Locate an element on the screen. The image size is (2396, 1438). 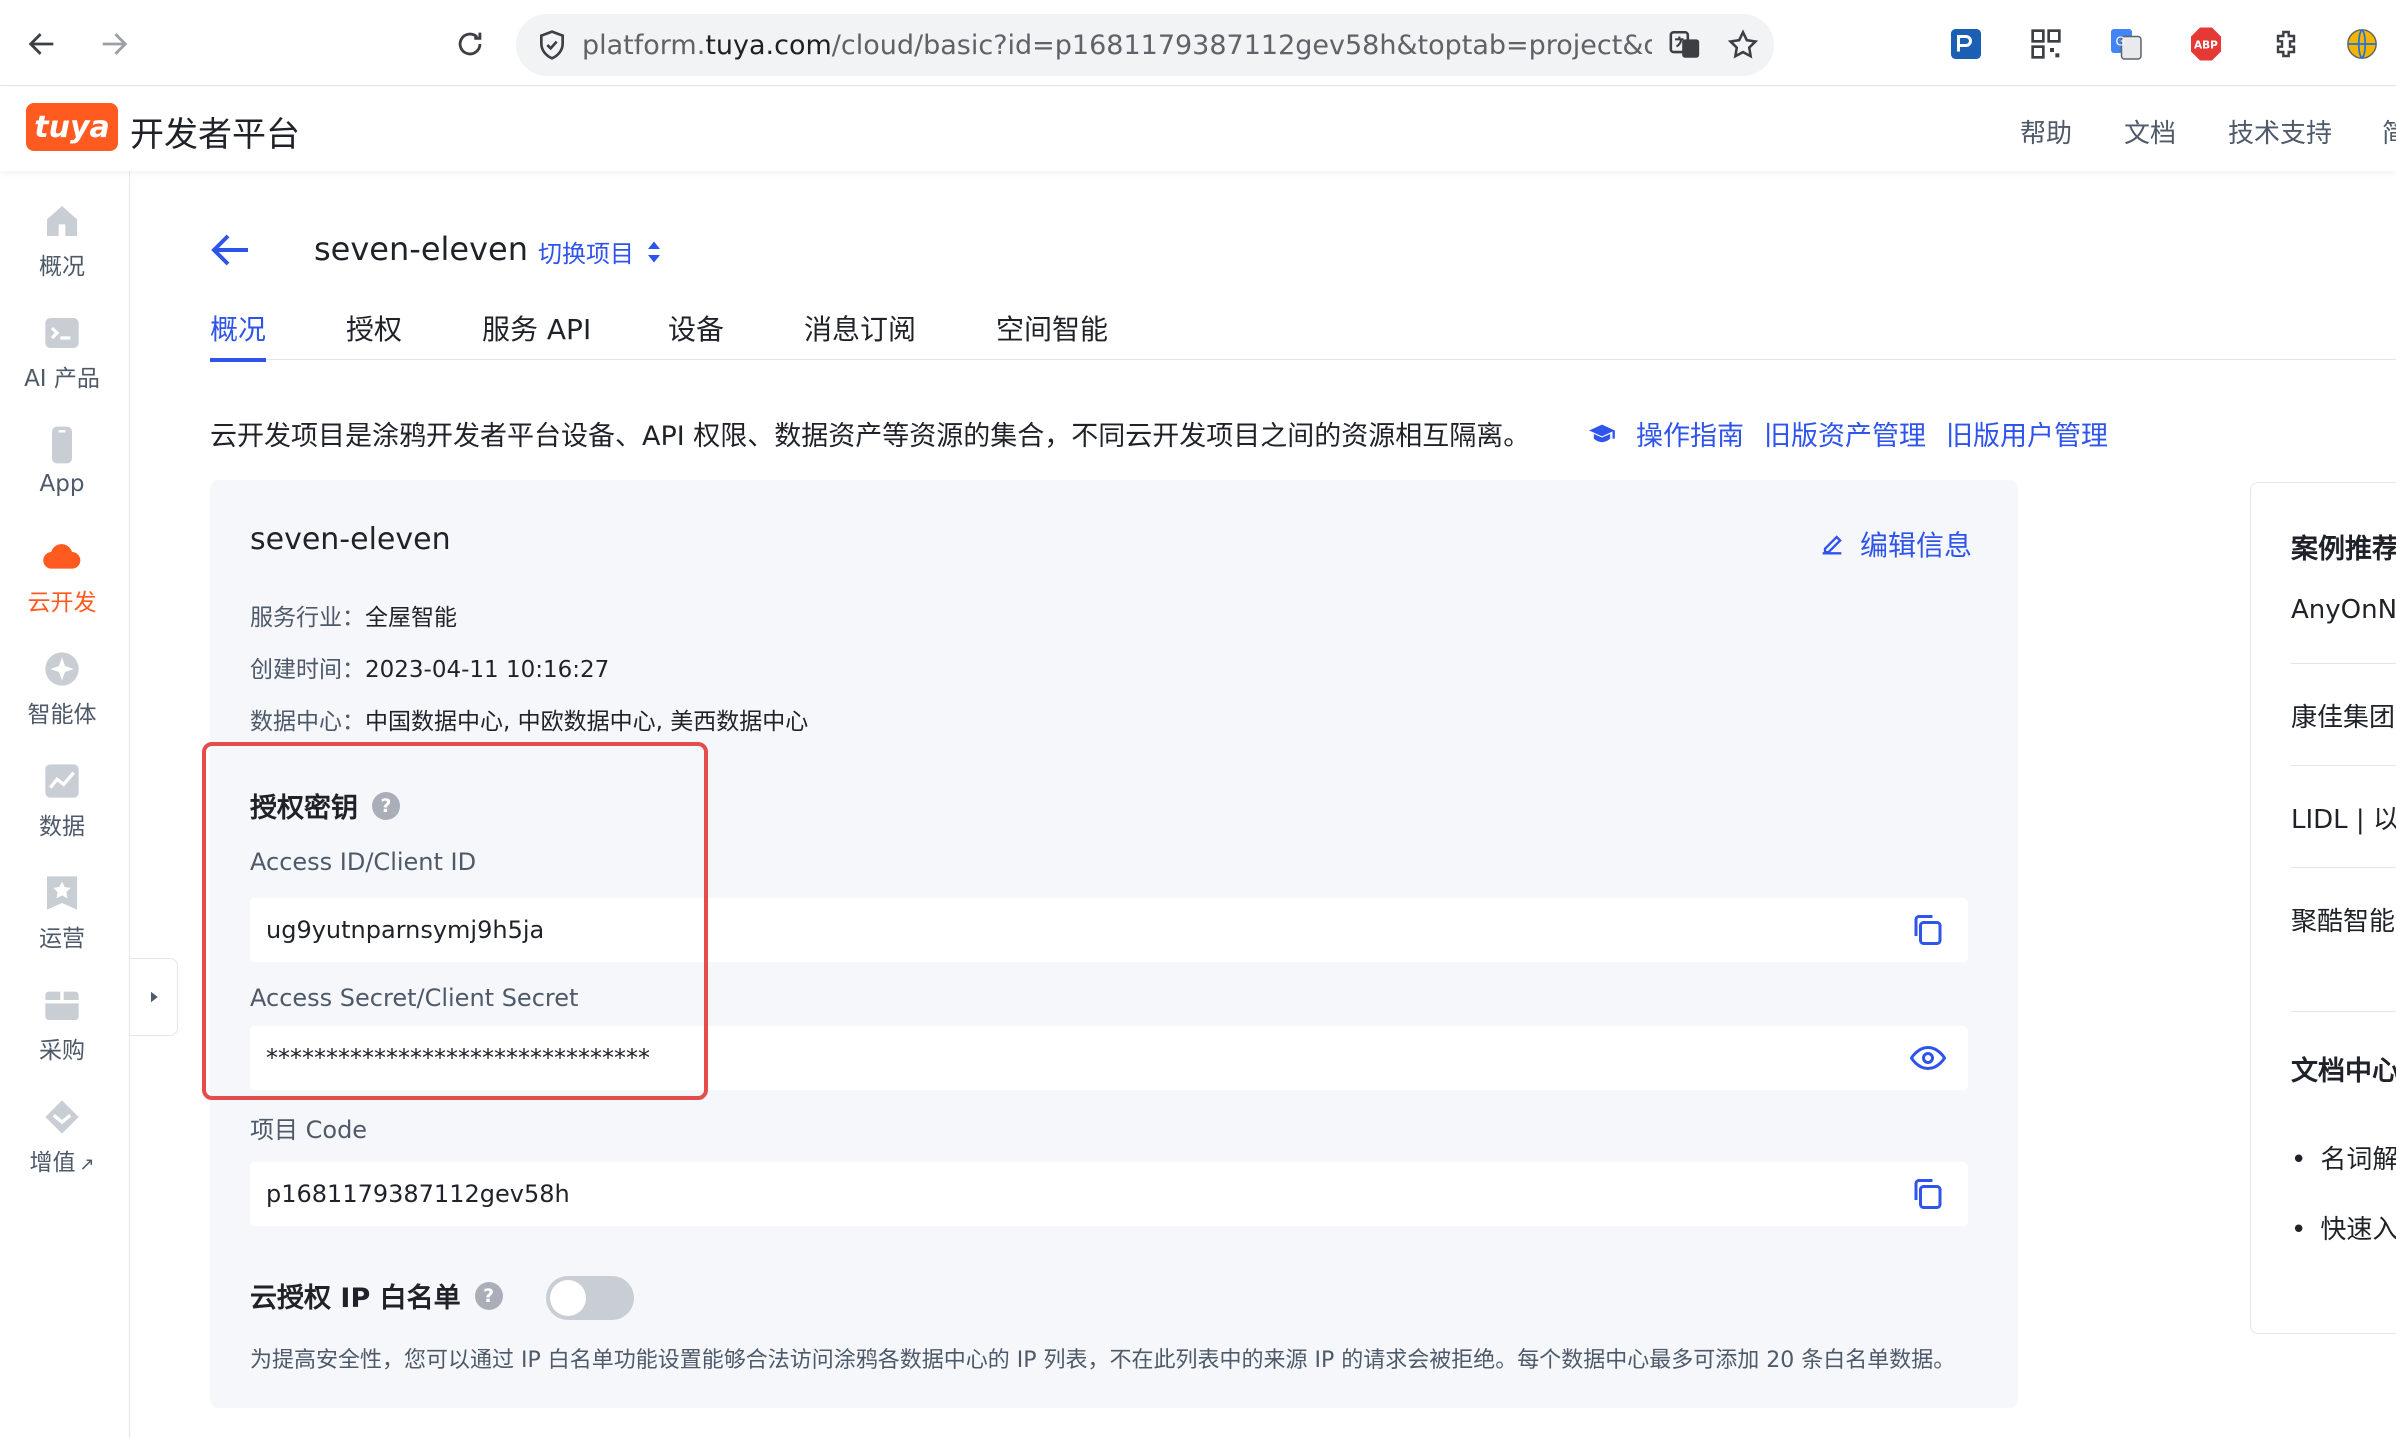
edit-info-button: 编辑信息 is located at coordinates (1895, 544).